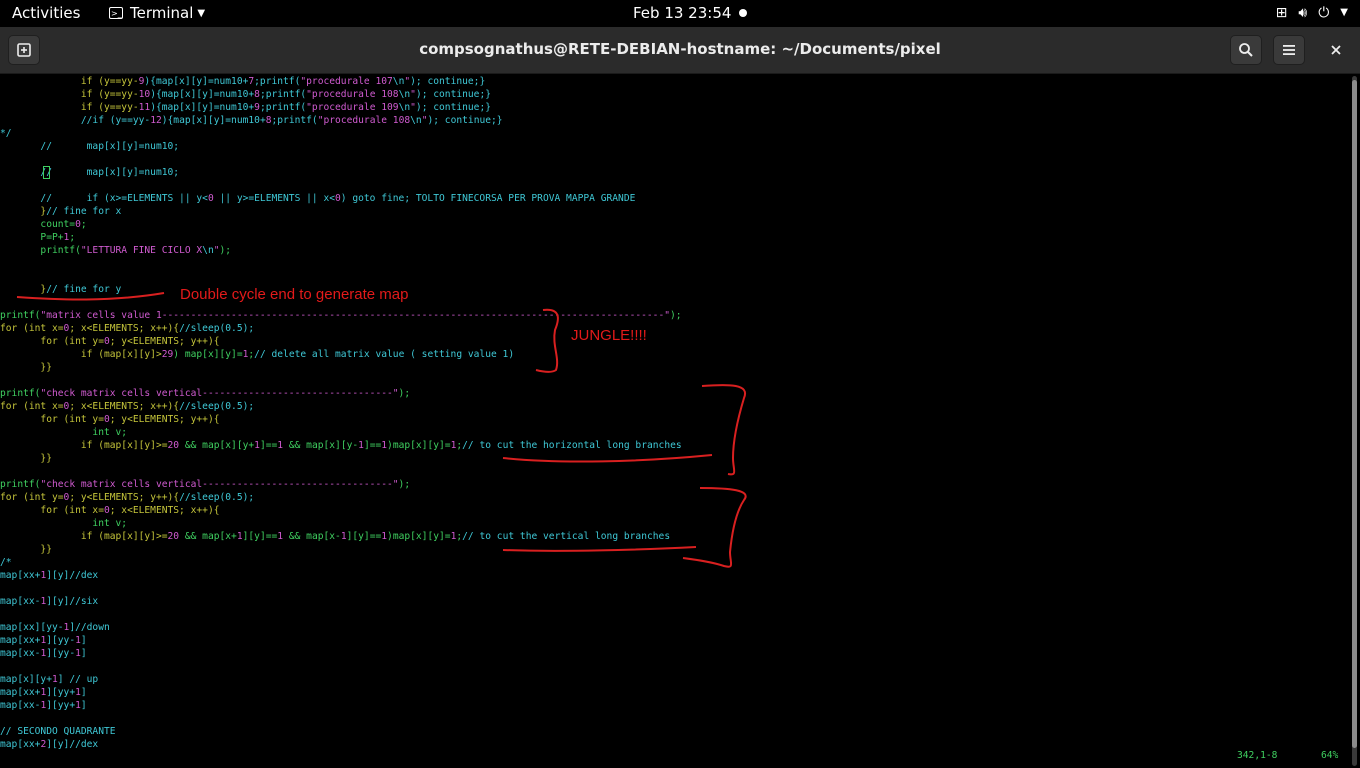 The width and height of the screenshot is (1360, 768). What do you see at coordinates (1324, 13) in the screenshot?
I see `power-icon: ⏻` at bounding box center [1324, 13].